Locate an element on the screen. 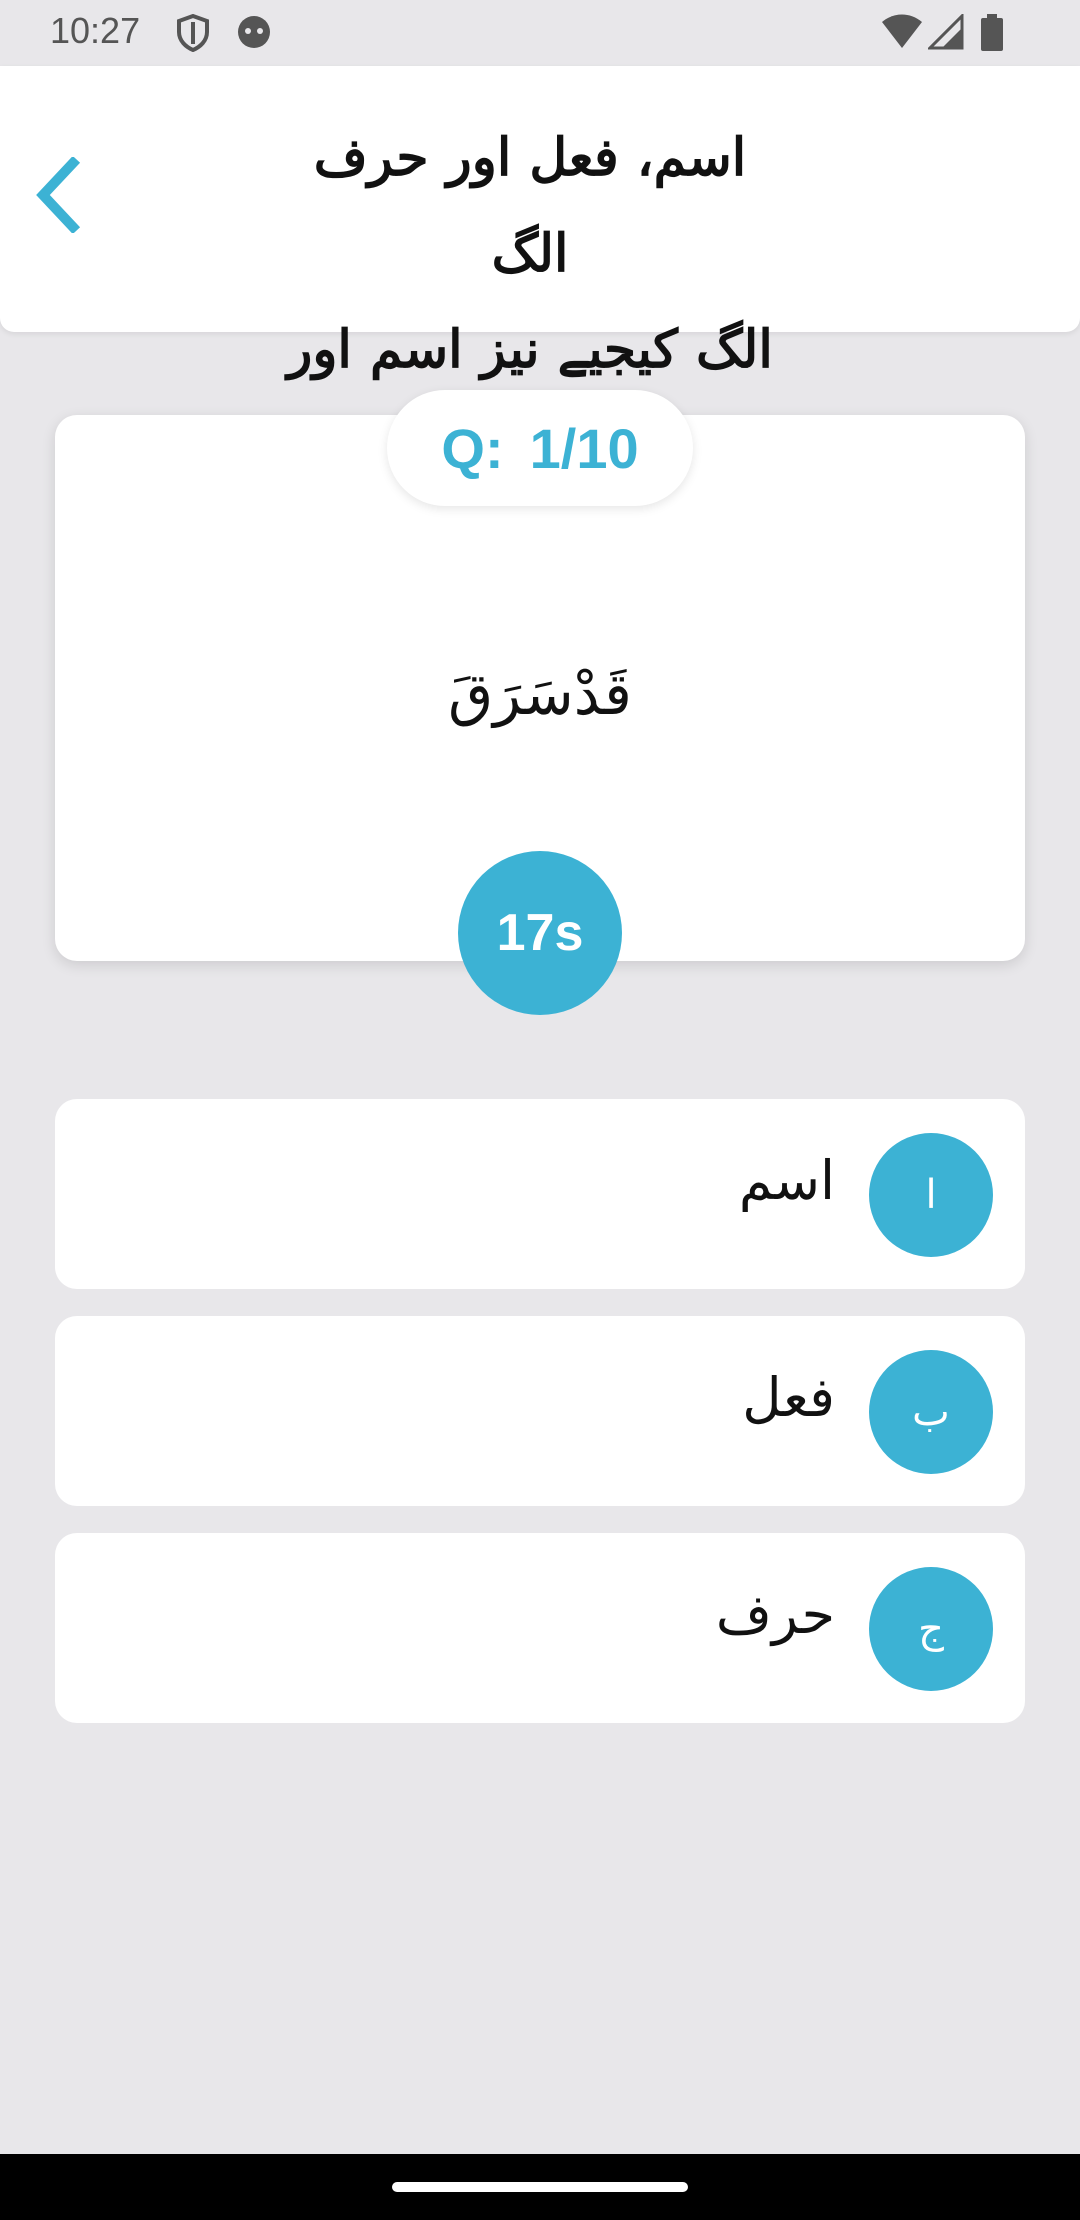 The height and width of the screenshot is (2220, 1080). wifi-icon is located at coordinates (902, 34).